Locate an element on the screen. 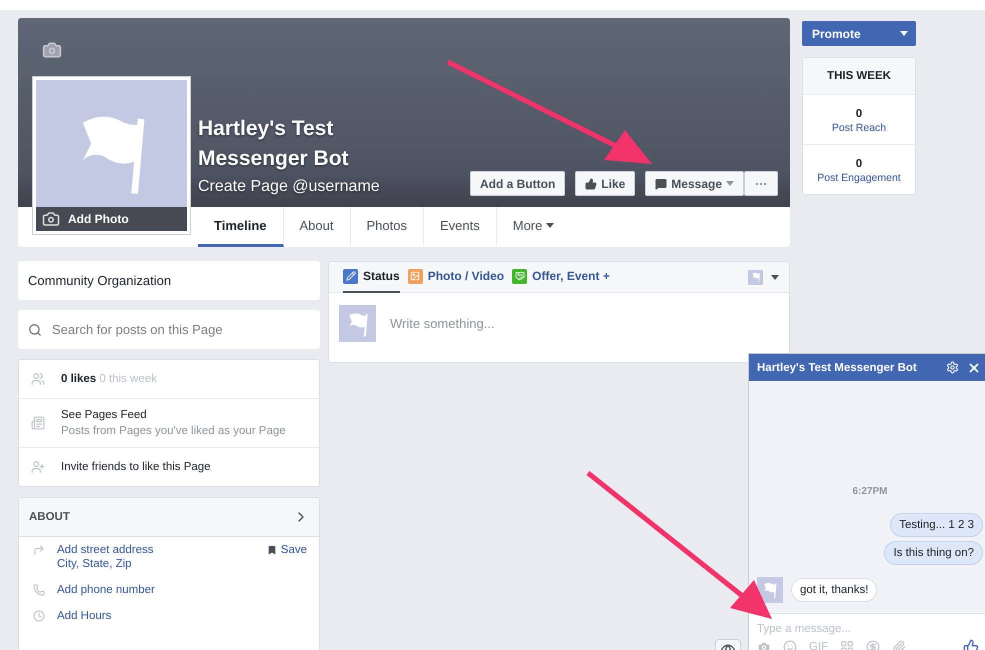 This screenshot has width=985, height=650. about-link: Add street address is located at coordinates (156, 550).